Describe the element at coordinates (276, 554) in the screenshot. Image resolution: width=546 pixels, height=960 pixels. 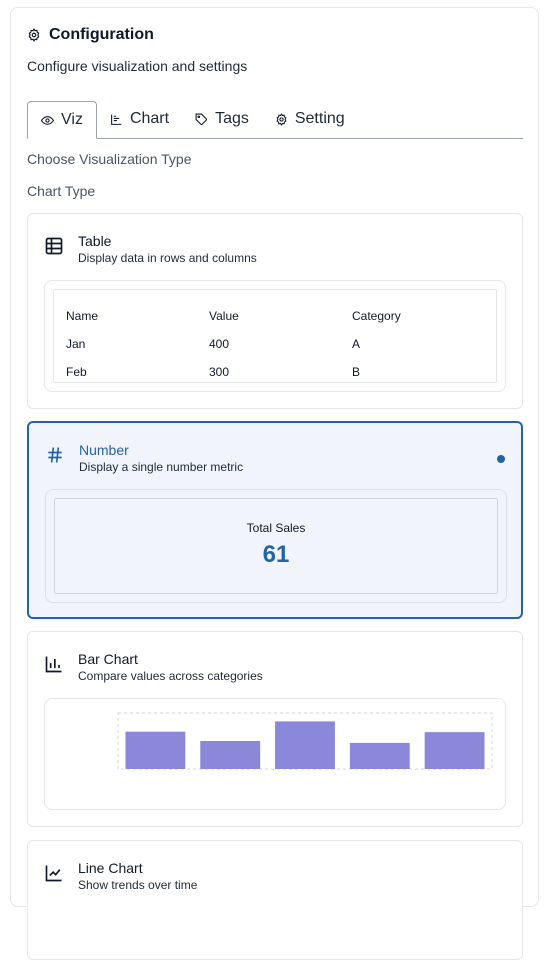
I see `metric-value: 61` at that location.